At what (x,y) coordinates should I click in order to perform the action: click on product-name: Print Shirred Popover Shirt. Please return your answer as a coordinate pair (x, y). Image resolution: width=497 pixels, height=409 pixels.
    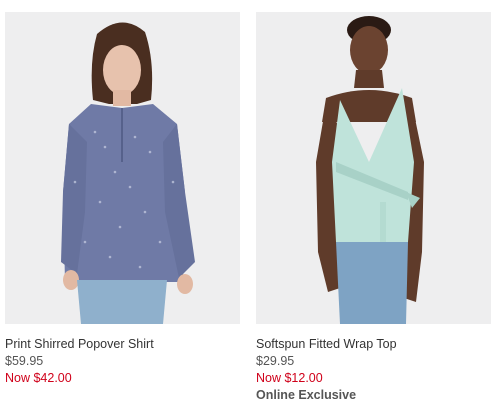
    Looking at the image, I should click on (122, 344).